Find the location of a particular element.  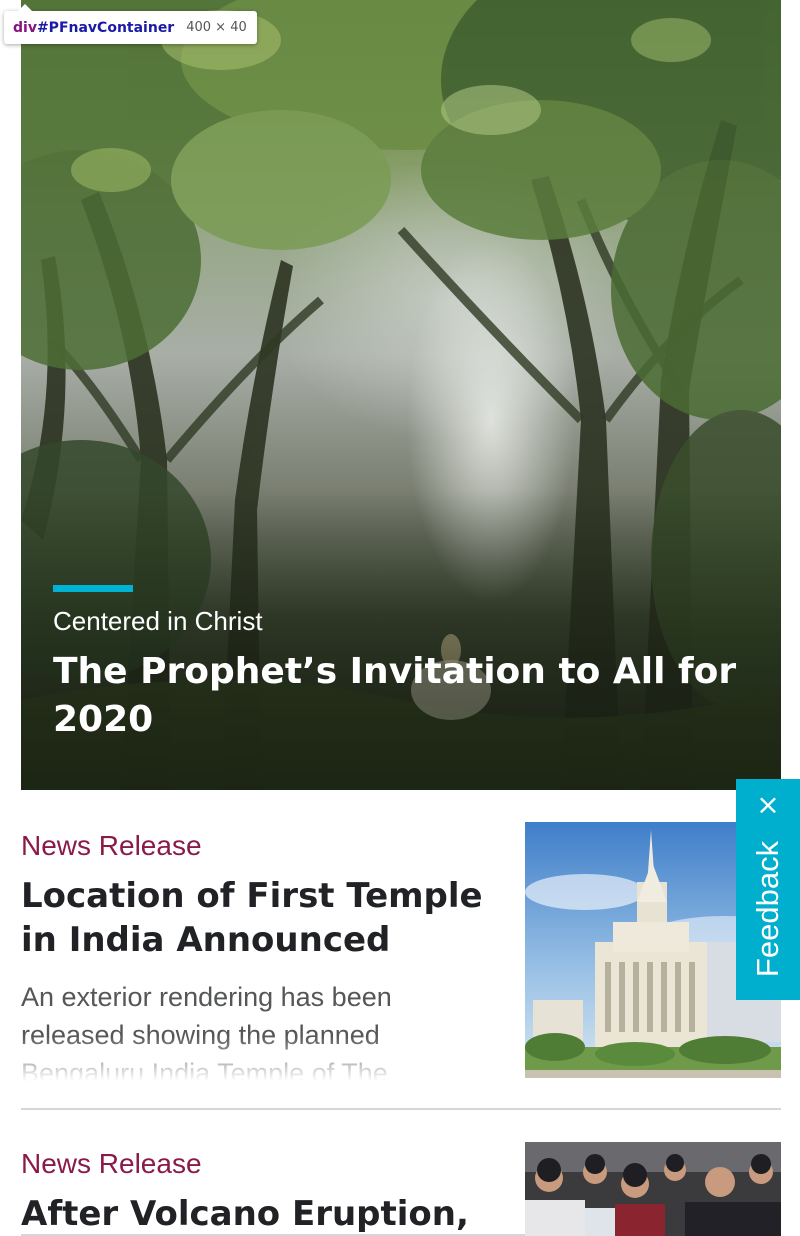

feedback-tab: × Feedback is located at coordinates (768, 889).